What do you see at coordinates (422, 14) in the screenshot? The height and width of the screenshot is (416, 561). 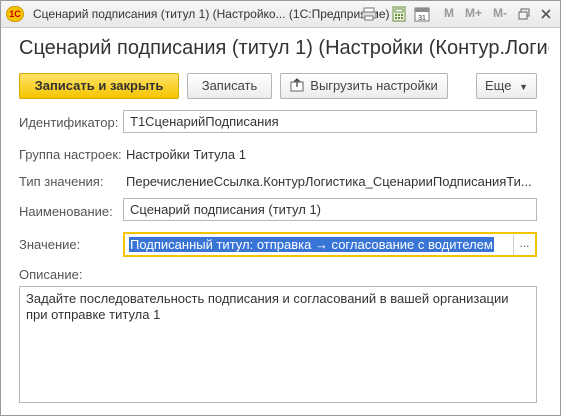 I see `calendar-icon: 31` at bounding box center [422, 14].